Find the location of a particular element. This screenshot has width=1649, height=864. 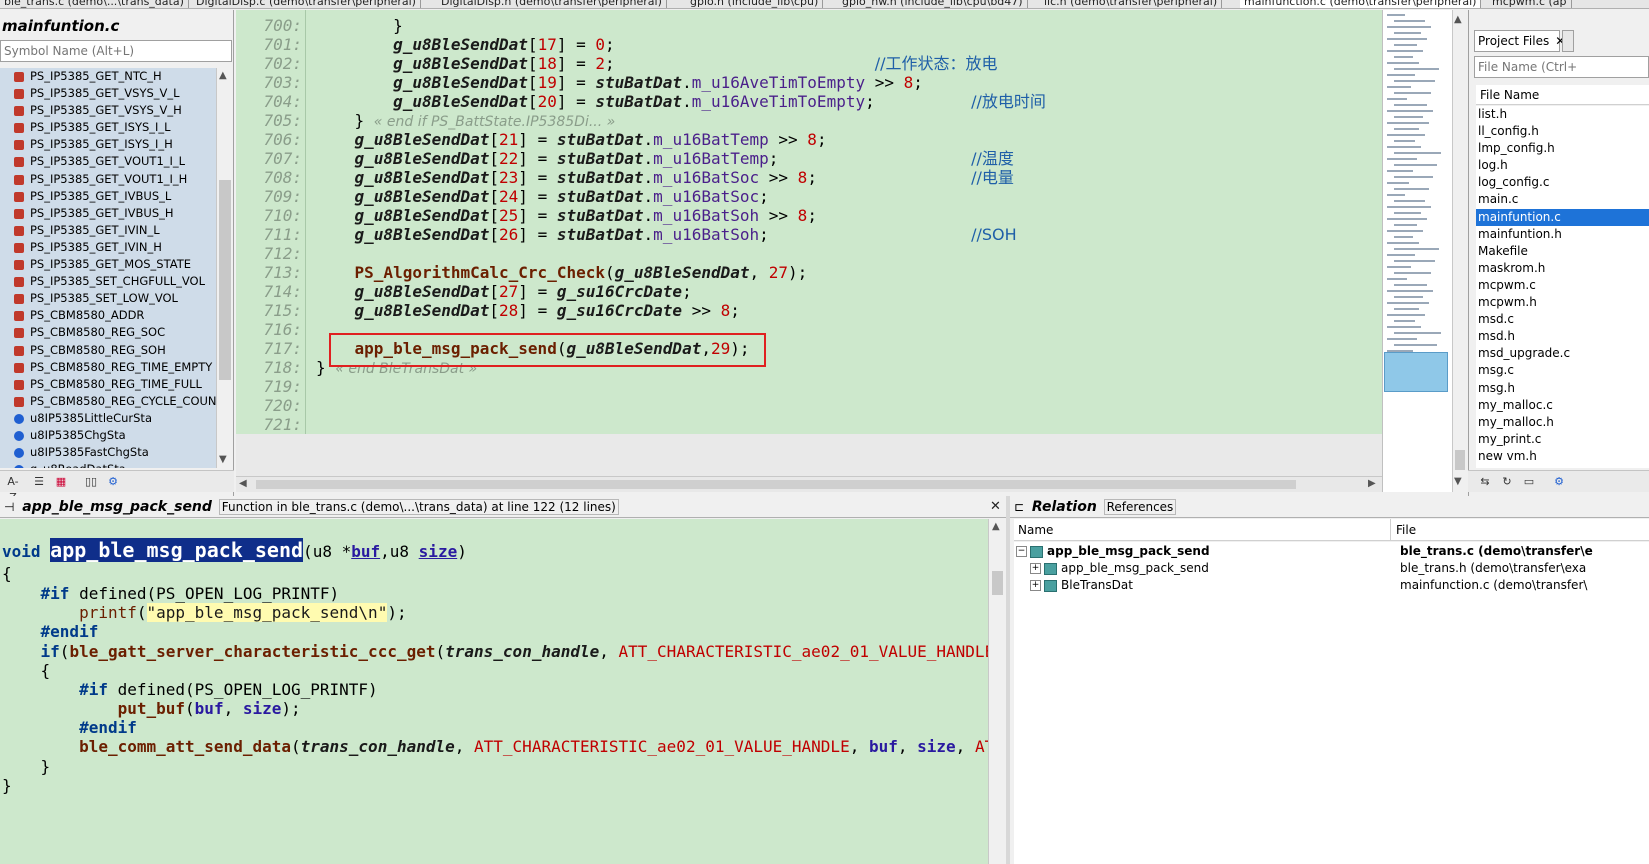

project-file-item: my_print.c is located at coordinates (1562, 439).